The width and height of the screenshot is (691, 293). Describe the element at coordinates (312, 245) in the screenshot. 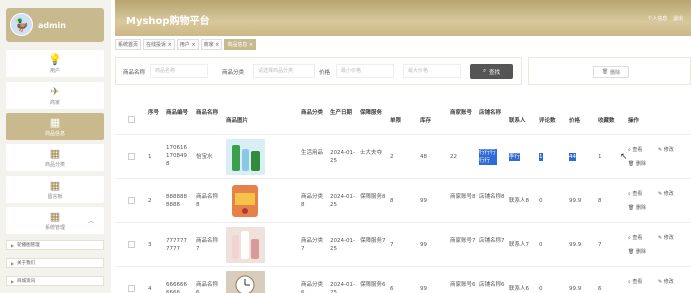

I see `cell-category: 商品分类7` at that location.